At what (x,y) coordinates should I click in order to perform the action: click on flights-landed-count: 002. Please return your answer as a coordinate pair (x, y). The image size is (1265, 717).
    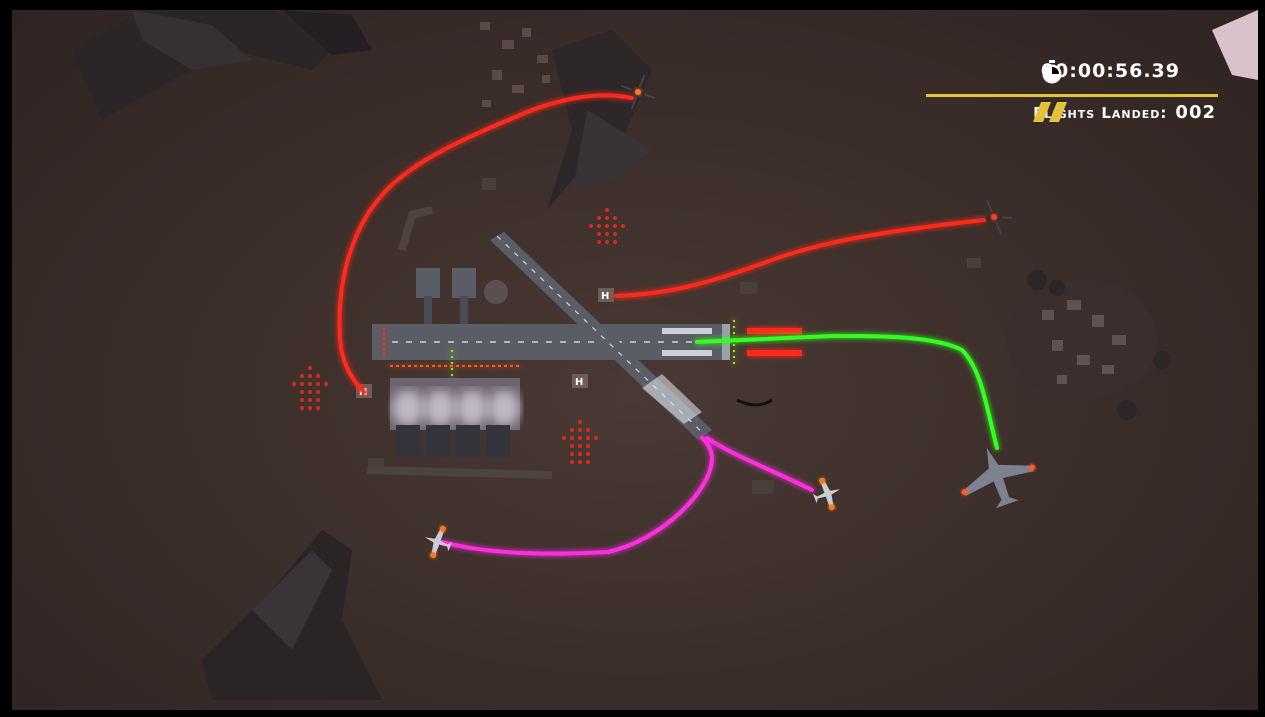
    Looking at the image, I should click on (1195, 112).